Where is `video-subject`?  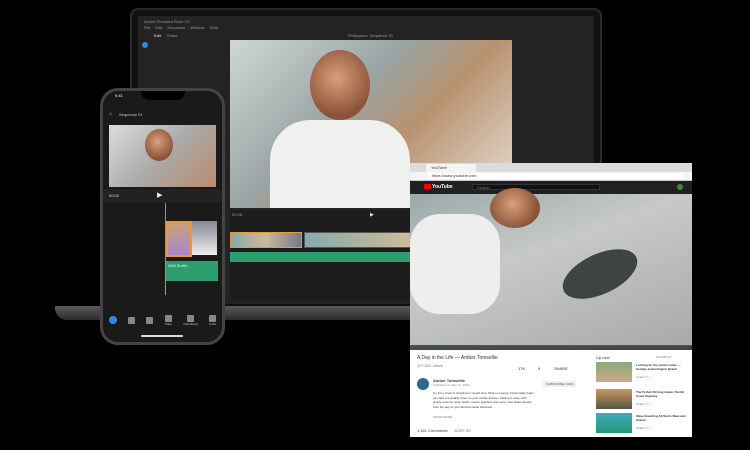 video-subject is located at coordinates (340, 85).